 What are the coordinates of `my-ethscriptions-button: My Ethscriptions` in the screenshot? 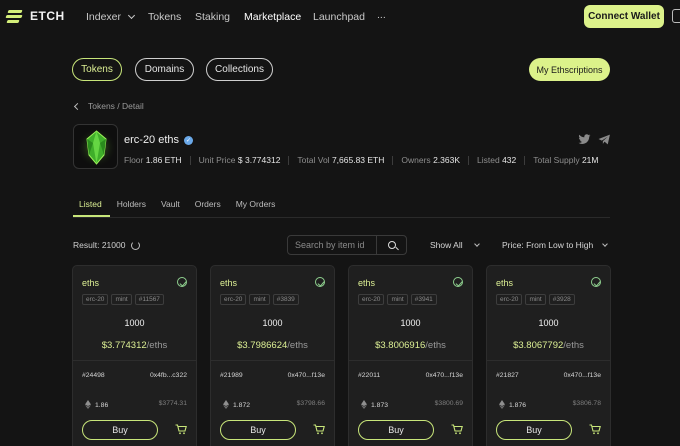 It's located at (569, 69).